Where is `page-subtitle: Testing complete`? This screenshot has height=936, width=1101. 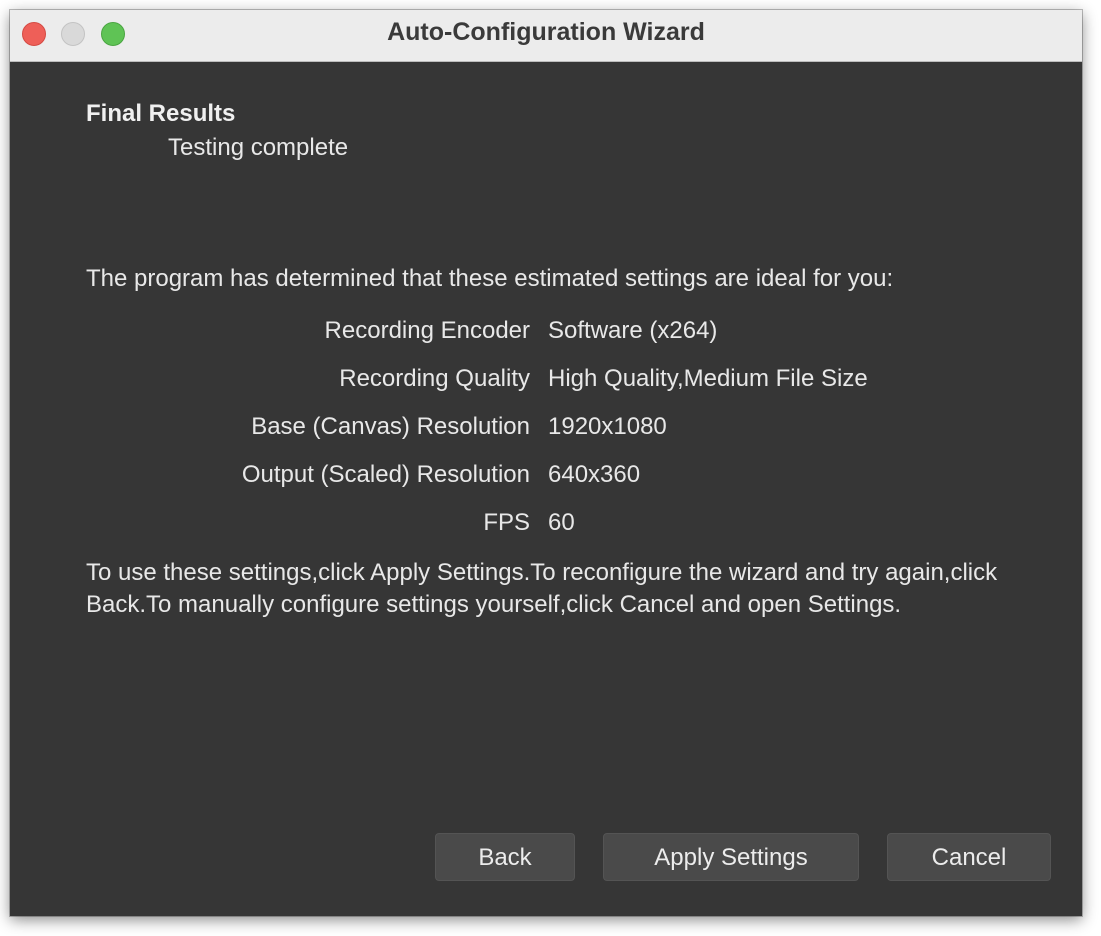 page-subtitle: Testing complete is located at coordinates (258, 147).